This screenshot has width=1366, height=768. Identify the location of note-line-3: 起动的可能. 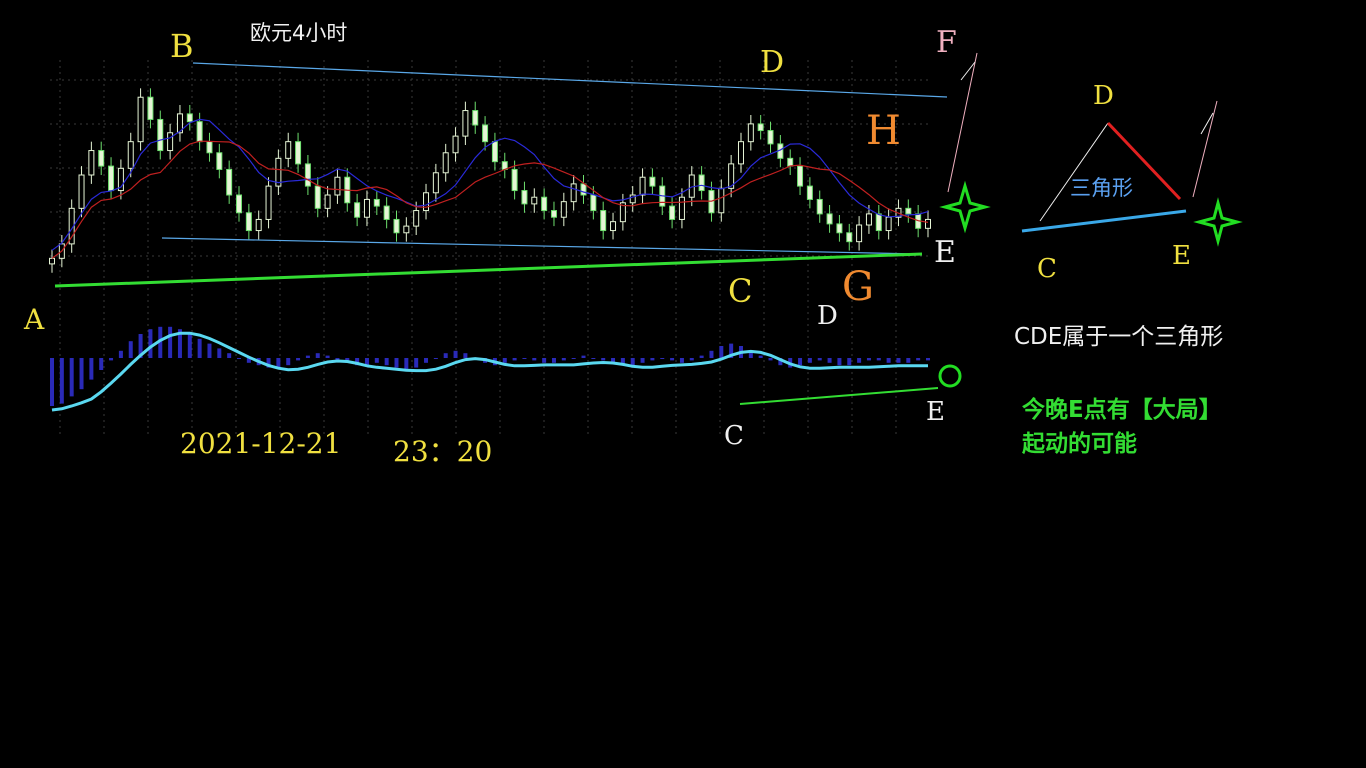
(1079, 443).